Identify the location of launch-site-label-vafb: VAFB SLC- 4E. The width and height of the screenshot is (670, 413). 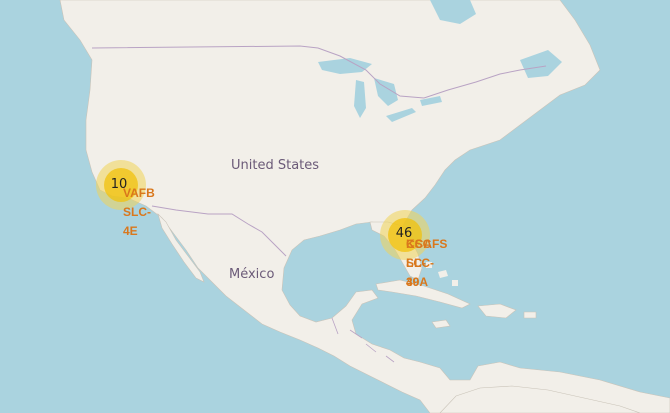
(139, 212).